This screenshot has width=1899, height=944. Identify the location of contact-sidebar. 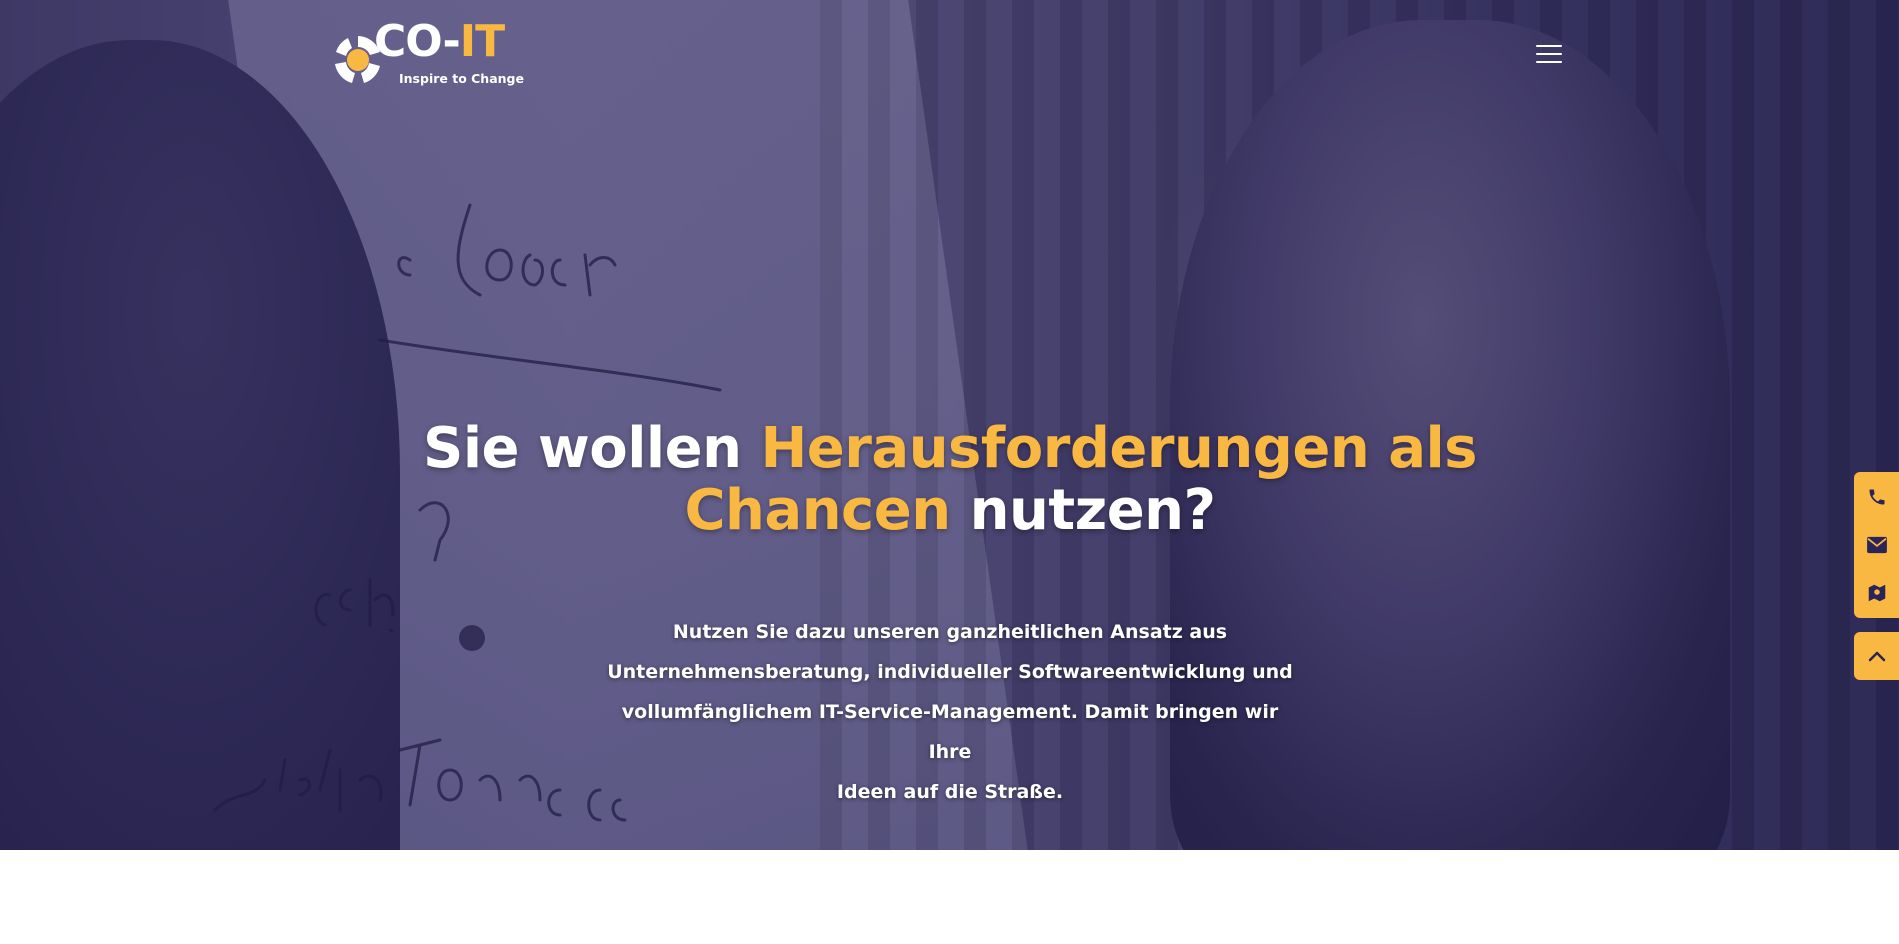
(1876, 545).